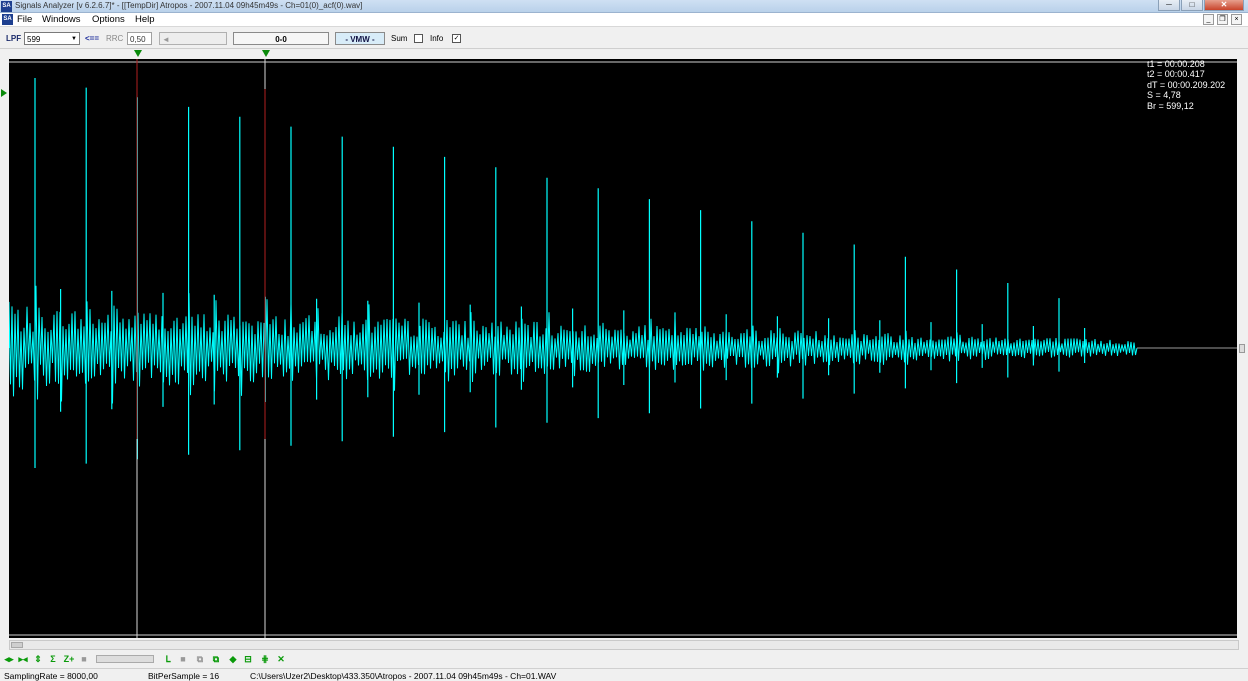 The width and height of the screenshot is (1248, 681). I want to click on menu-file: File, so click(24, 20).